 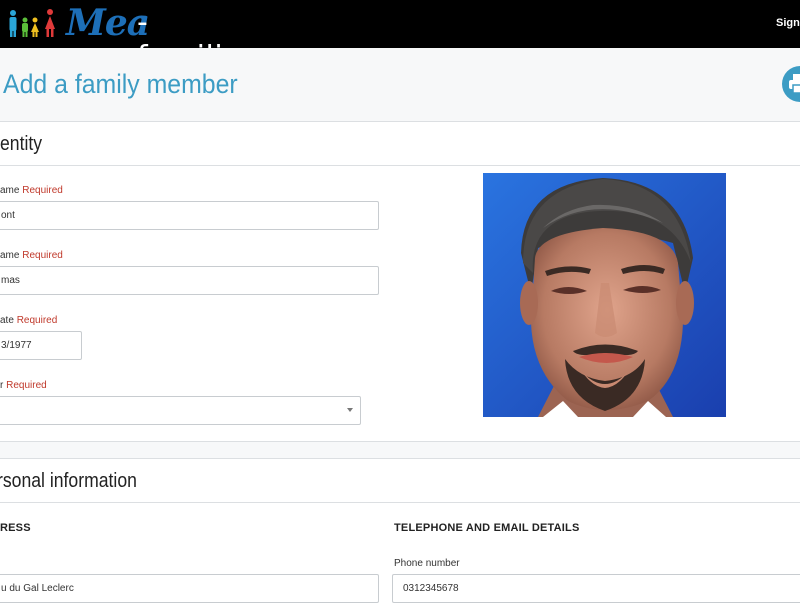 I want to click on firstname-field, so click(x=189, y=280).